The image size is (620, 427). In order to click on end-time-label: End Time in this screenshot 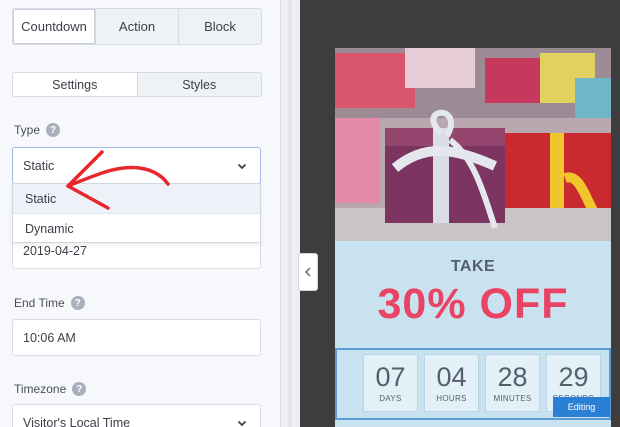, I will do `click(39, 303)`.